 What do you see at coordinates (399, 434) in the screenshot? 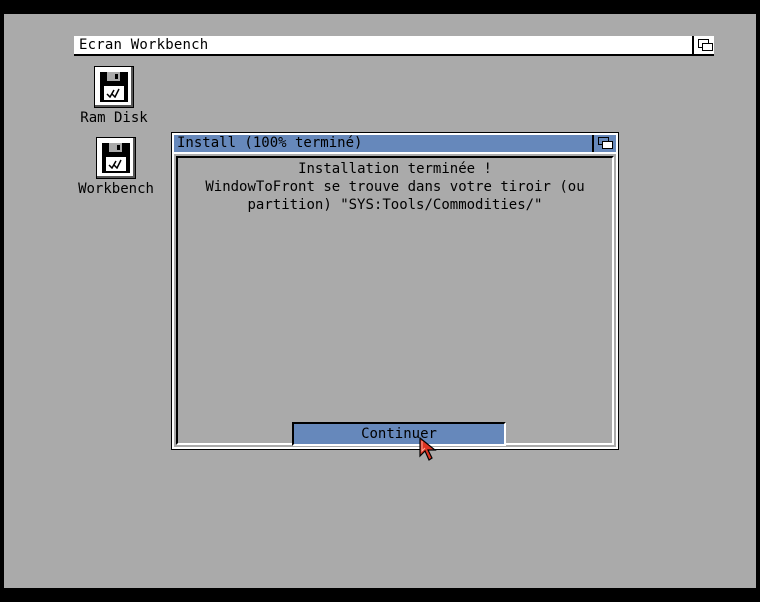
I see `continue-button: Continuer` at bounding box center [399, 434].